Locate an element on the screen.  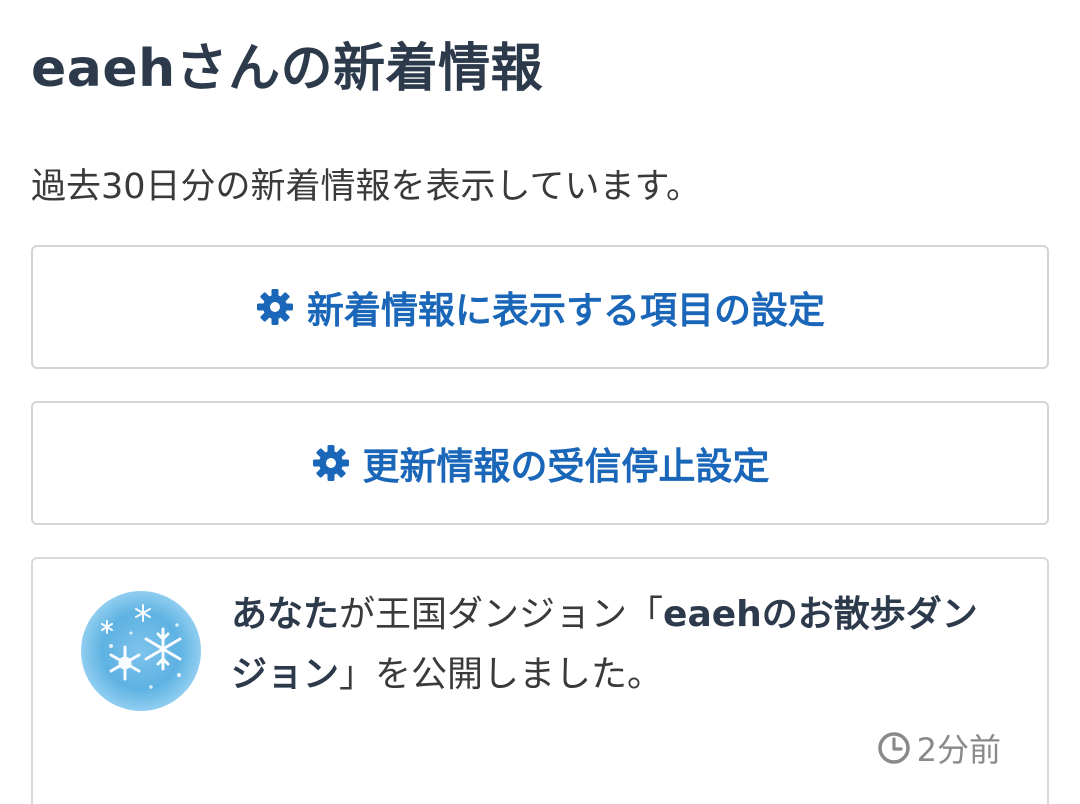
display-items-settings-label: 新着情報に表示する項目の設定 is located at coordinates (566, 310).